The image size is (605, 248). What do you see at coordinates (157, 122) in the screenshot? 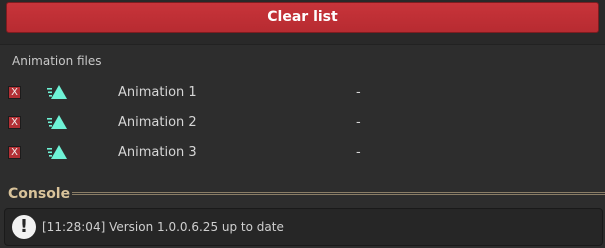
I see `animation-file-name: Animation 2` at bounding box center [157, 122].